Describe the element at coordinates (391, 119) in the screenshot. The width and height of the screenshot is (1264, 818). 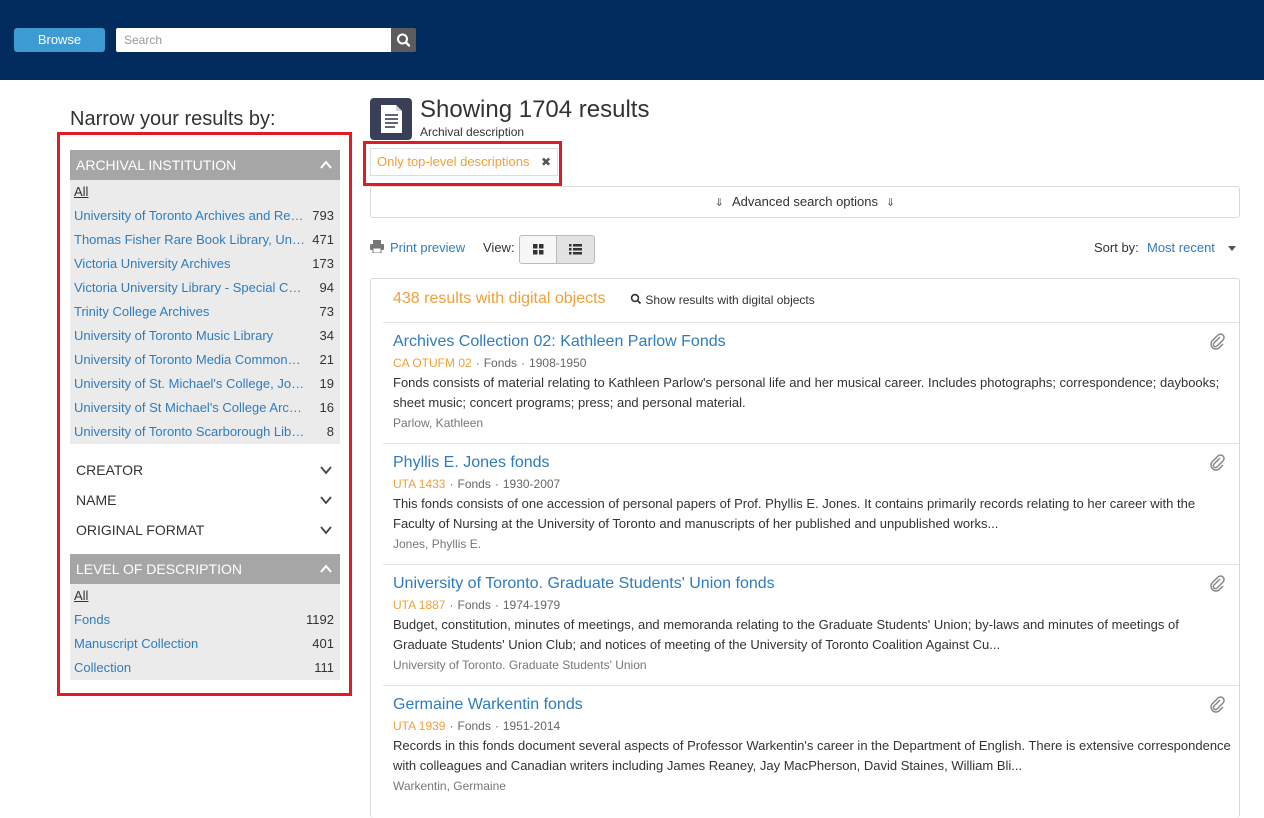
I see `archival-description-icon` at that location.